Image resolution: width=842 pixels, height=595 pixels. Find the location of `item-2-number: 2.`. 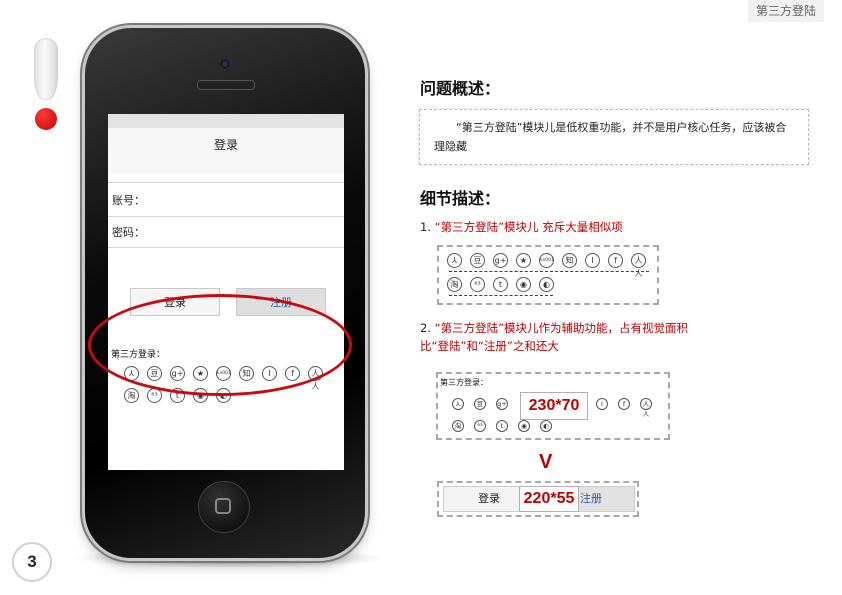

item-2-number: 2. is located at coordinates (425, 328).